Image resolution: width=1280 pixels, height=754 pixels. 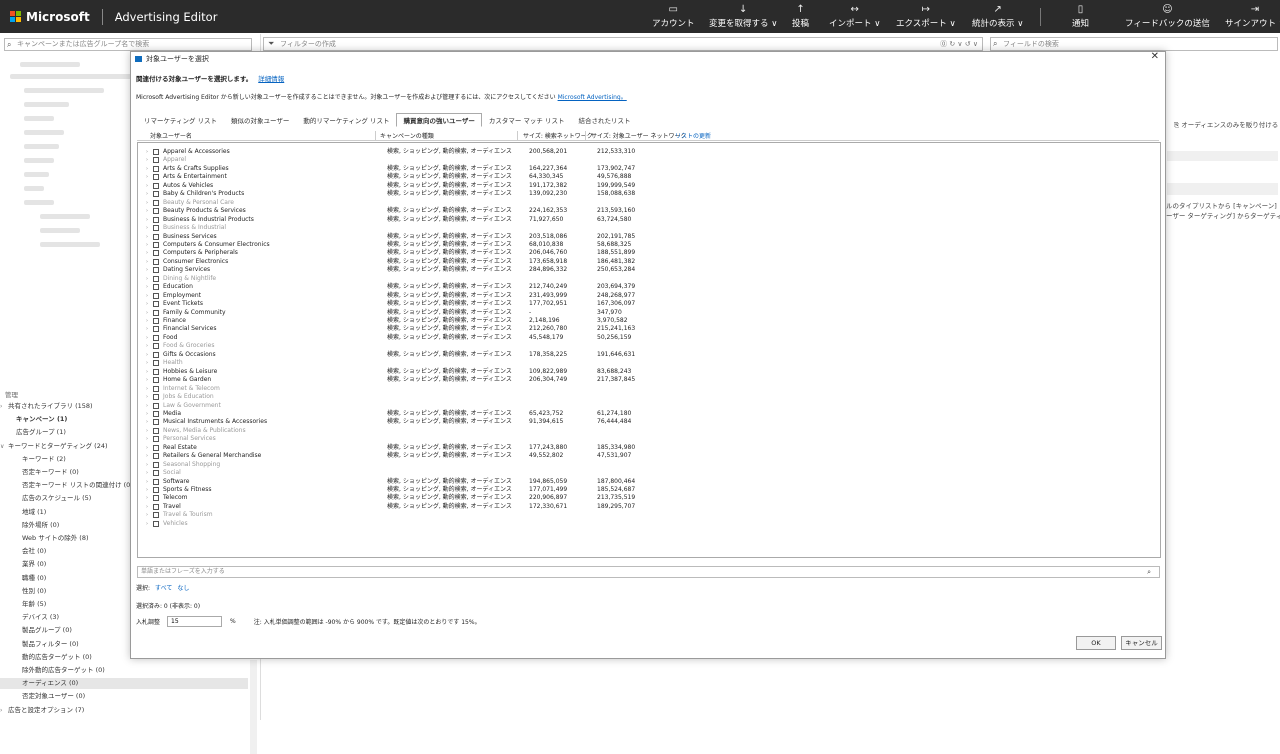 What do you see at coordinates (56, 498) in the screenshot?
I see `tree-item: 広告のスケジュール (5)` at bounding box center [56, 498].